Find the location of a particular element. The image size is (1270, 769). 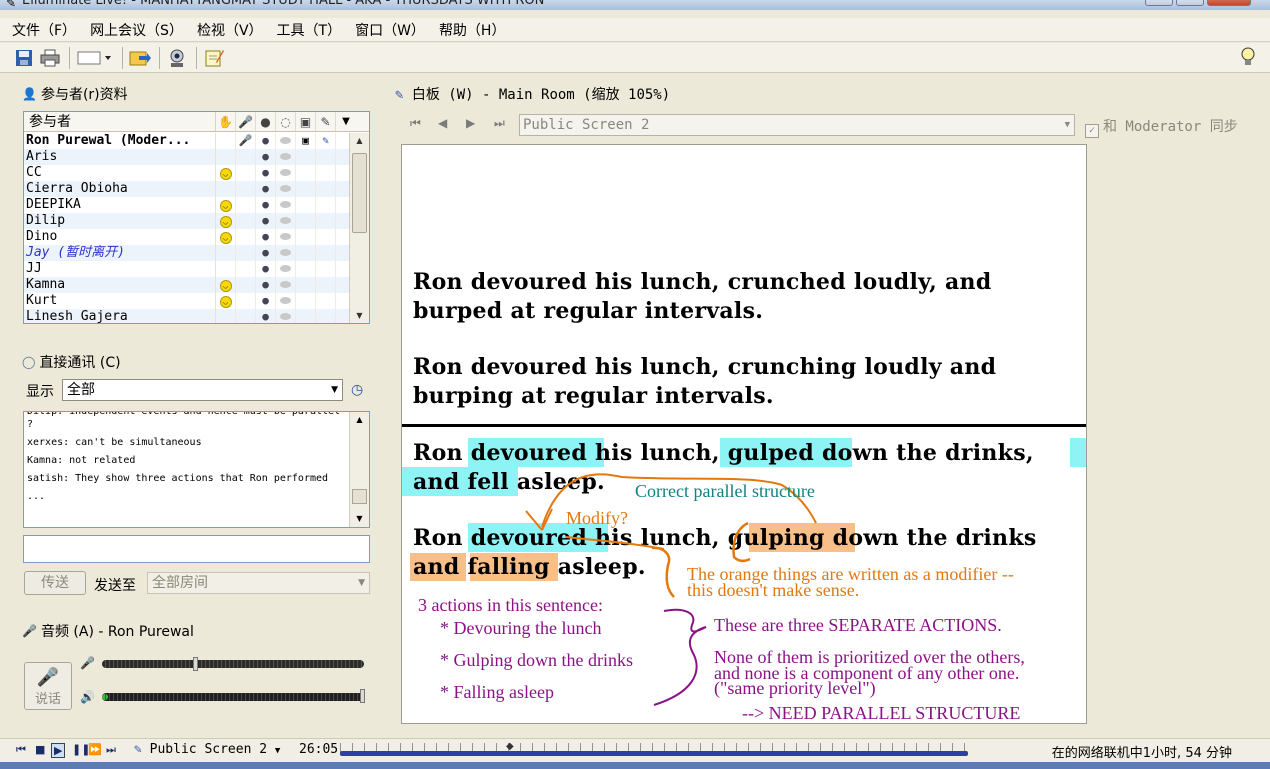

scroll-thumb is located at coordinates (359, 193).